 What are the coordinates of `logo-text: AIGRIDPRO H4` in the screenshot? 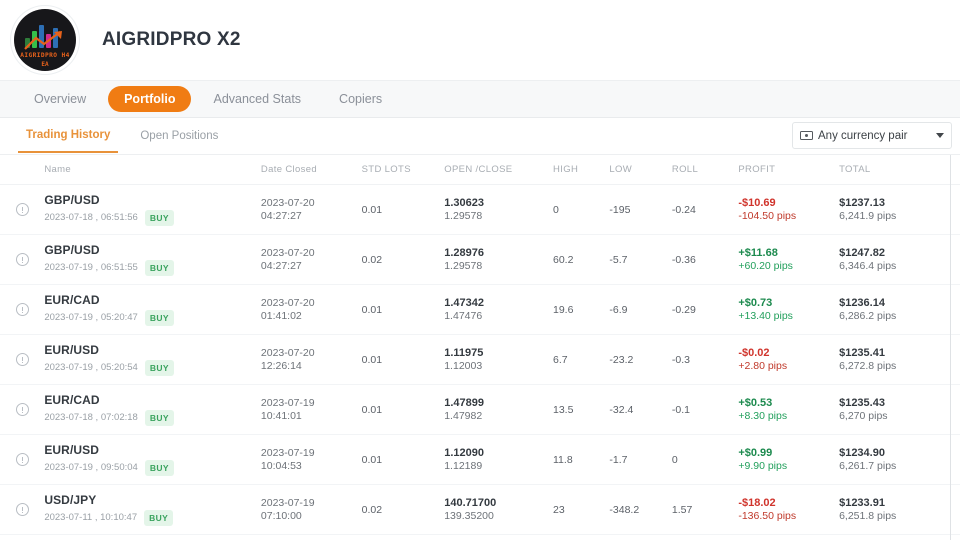 It's located at (45, 55).